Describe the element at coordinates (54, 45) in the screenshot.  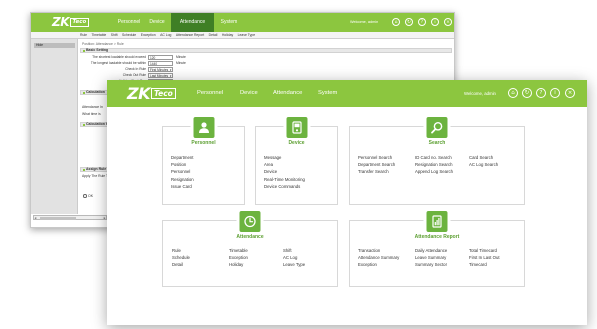
I see `sidebar-hide-toggle: Hide` at that location.